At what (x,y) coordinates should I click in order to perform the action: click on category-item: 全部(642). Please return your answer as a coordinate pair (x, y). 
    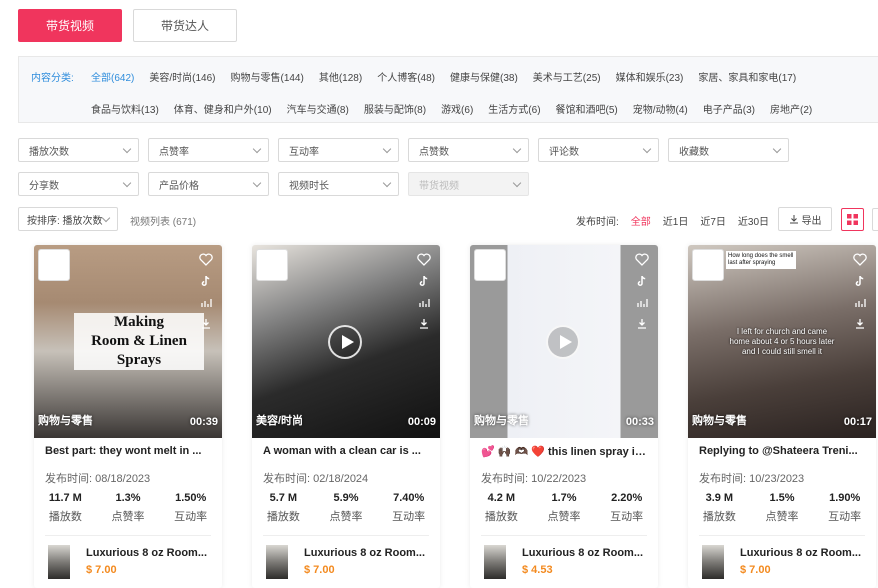
    Looking at the image, I should click on (112, 76).